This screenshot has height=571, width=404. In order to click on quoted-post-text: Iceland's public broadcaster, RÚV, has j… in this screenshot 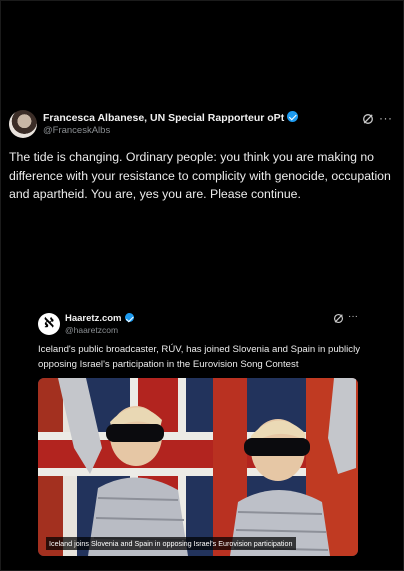, I will do `click(199, 357)`.